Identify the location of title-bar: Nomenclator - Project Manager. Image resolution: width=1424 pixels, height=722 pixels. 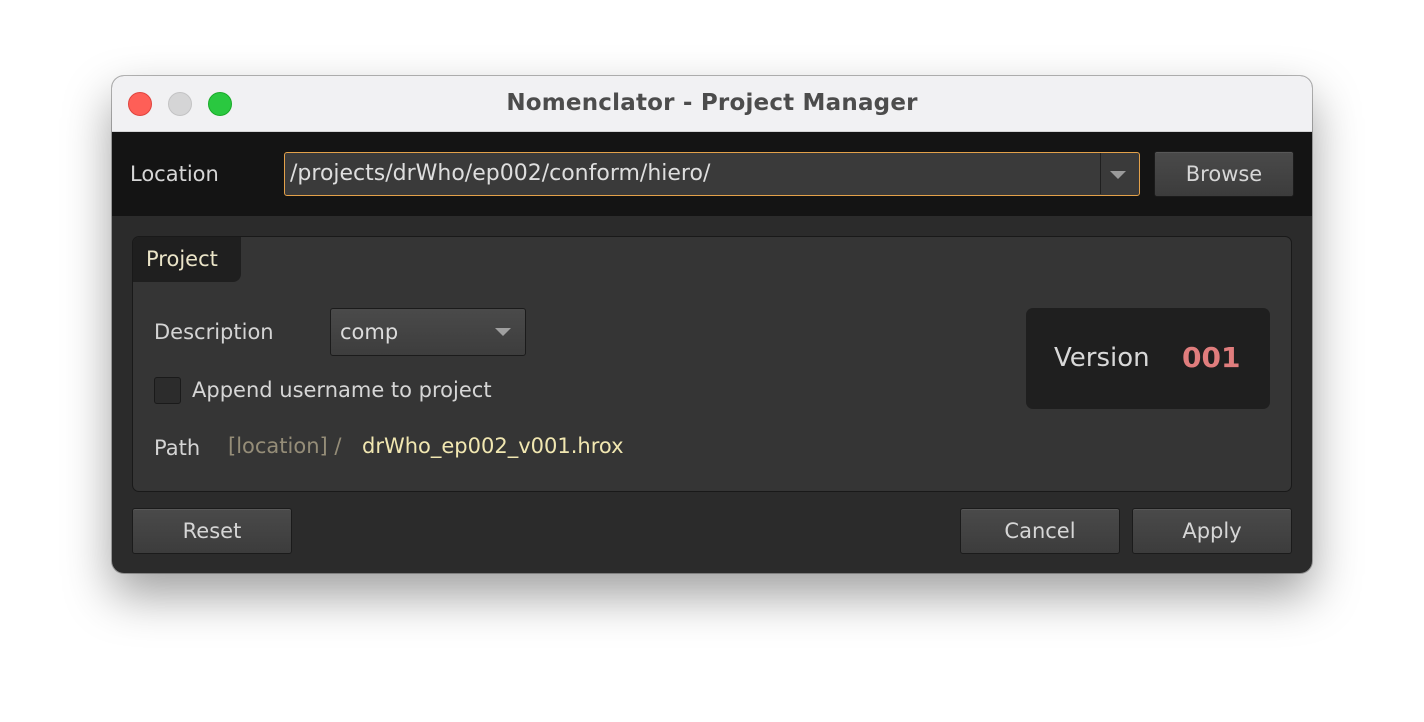
(712, 104).